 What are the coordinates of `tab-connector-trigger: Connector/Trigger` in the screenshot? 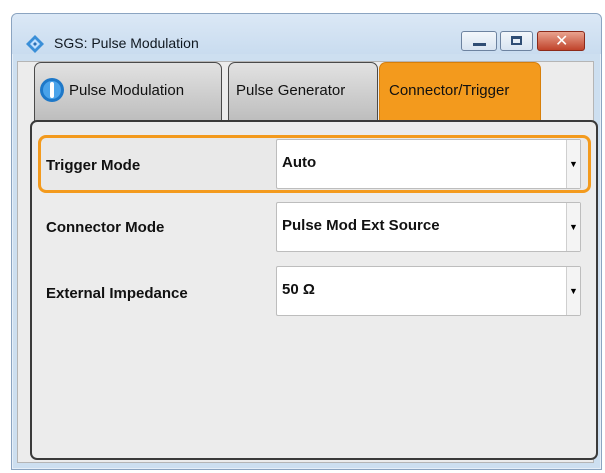 It's located at (460, 91).